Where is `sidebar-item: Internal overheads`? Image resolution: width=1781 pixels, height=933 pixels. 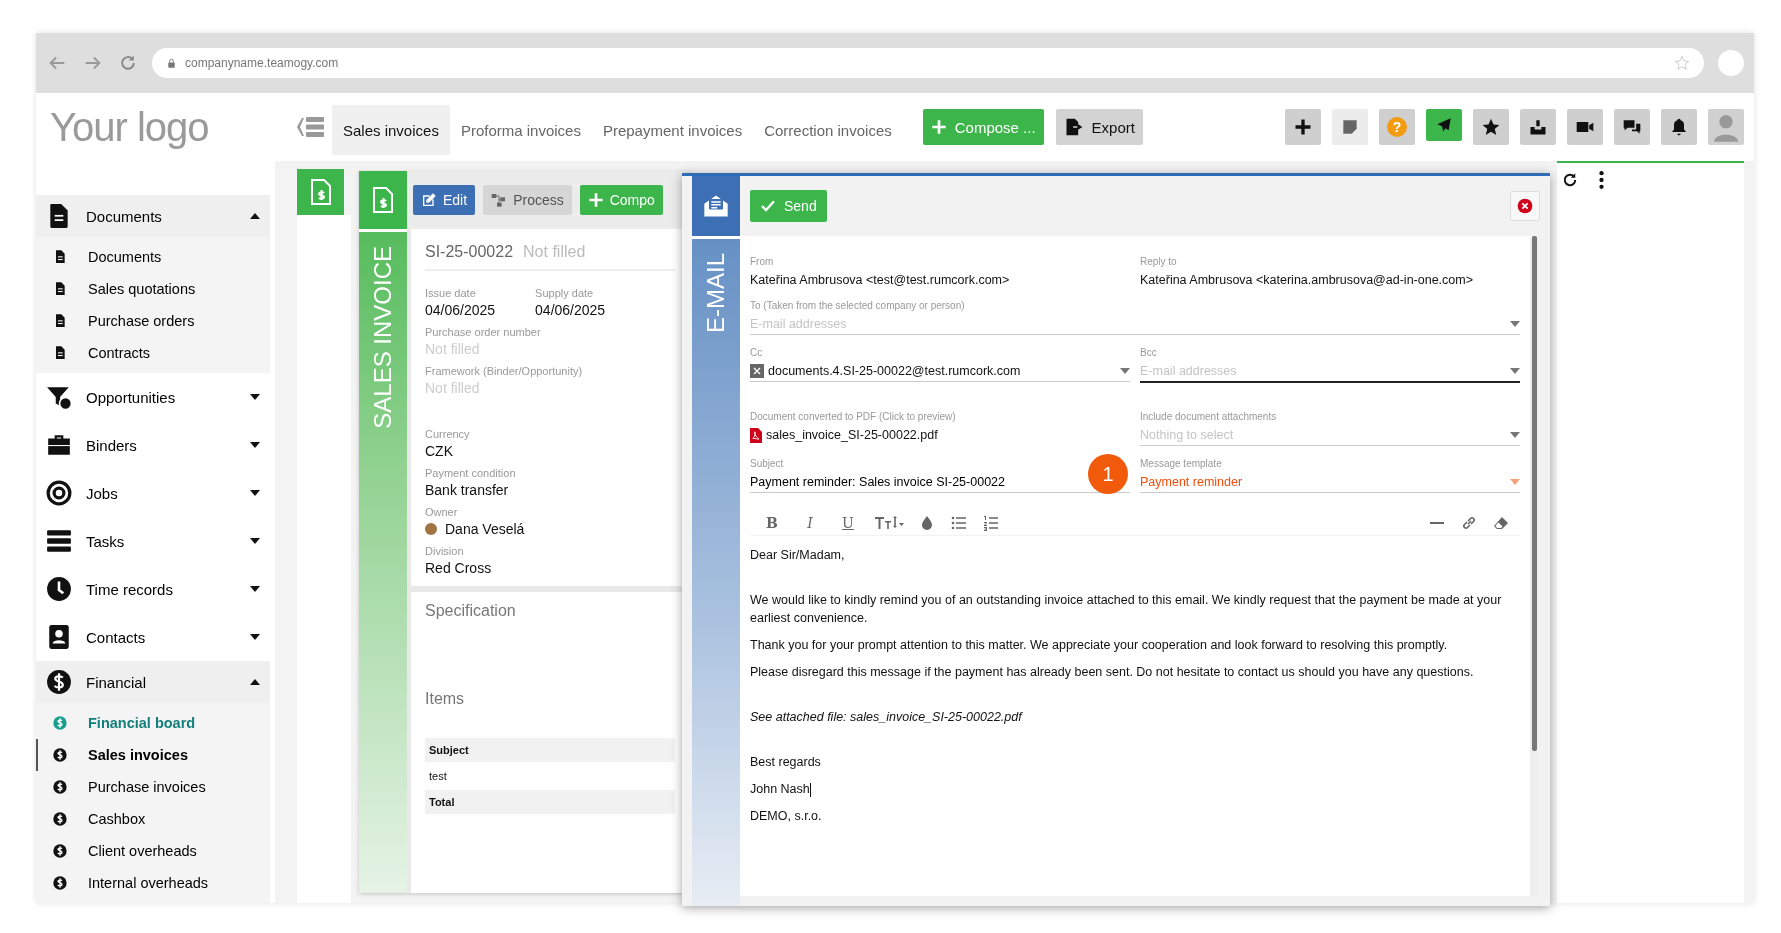
sidebar-item: Internal overheads is located at coordinates (153, 883).